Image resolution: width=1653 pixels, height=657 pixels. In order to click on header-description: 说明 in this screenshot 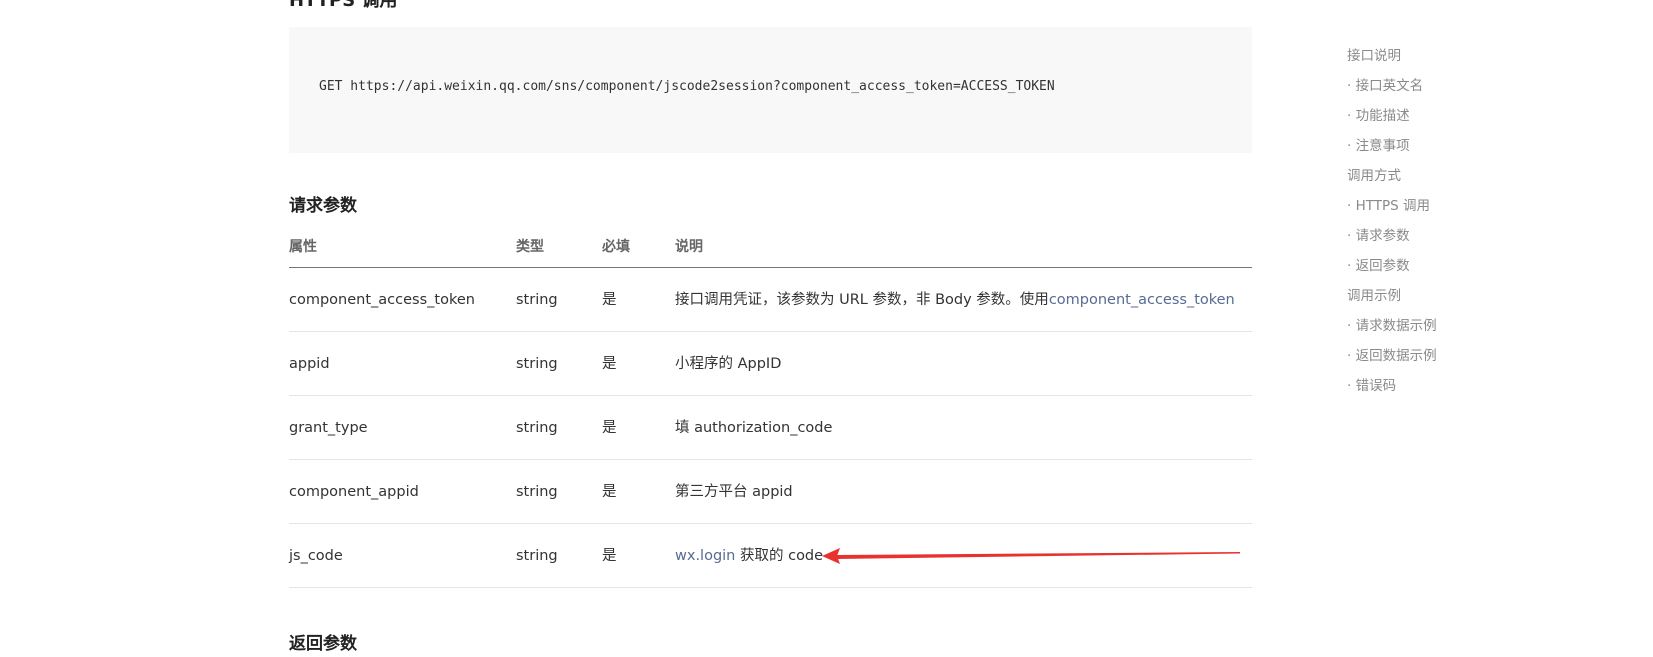, I will do `click(689, 247)`.